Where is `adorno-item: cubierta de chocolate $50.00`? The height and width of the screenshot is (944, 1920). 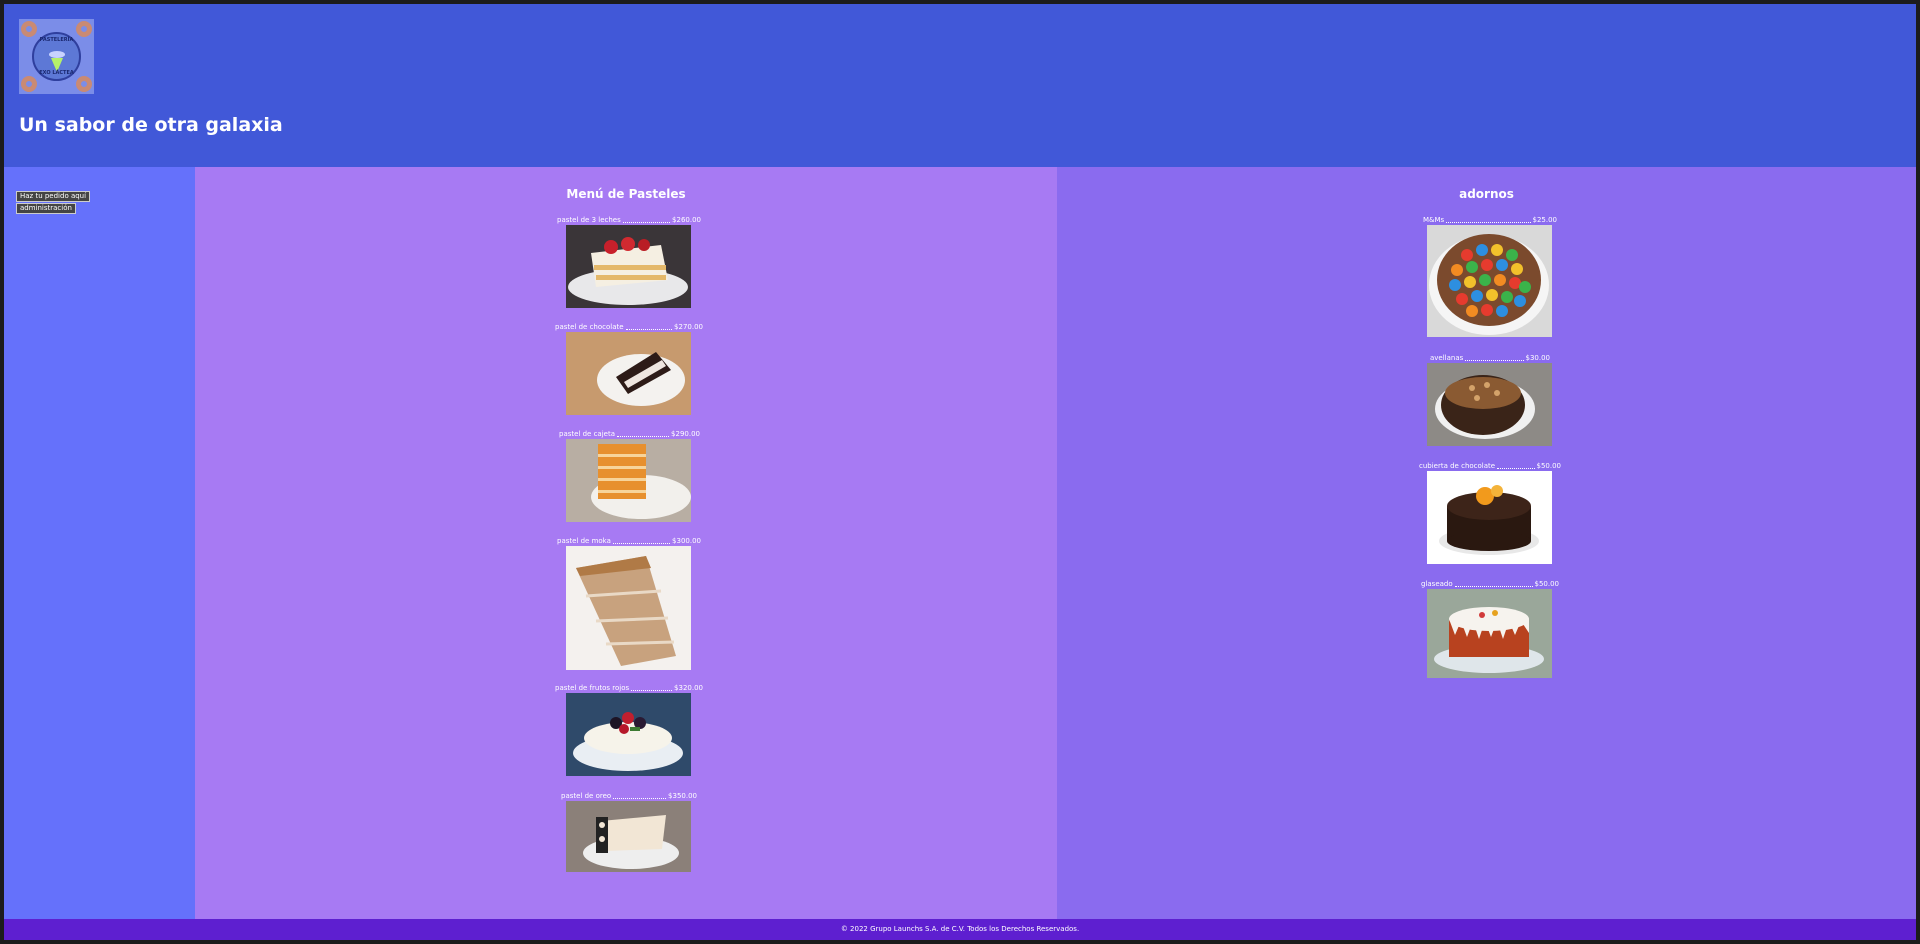 adorno-item: cubierta de chocolate $50.00 is located at coordinates (1490, 513).